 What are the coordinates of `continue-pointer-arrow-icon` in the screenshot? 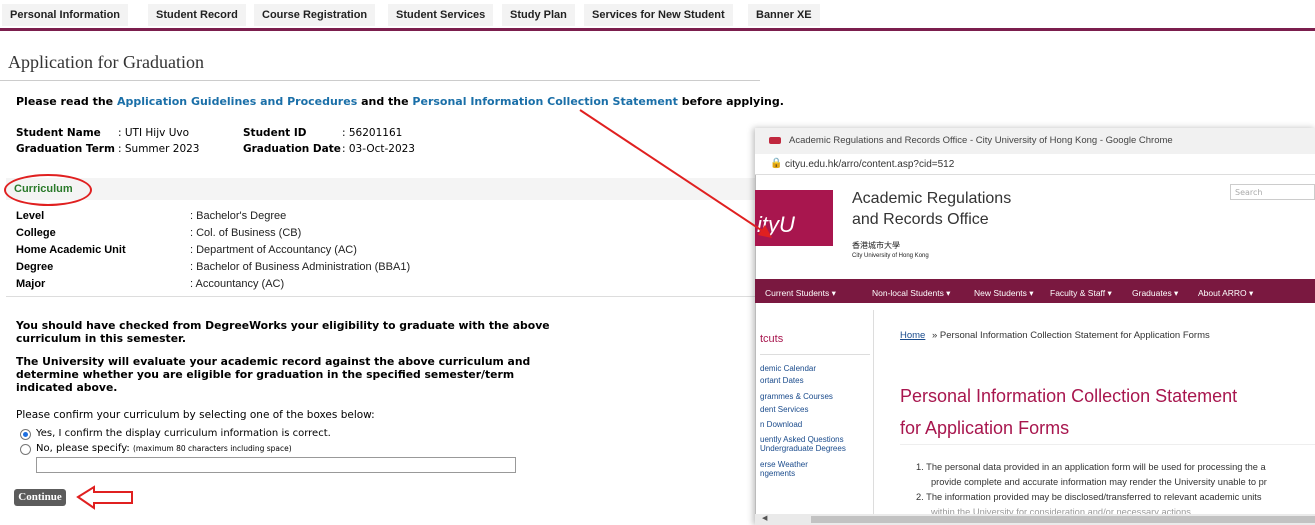 It's located at (104, 497).